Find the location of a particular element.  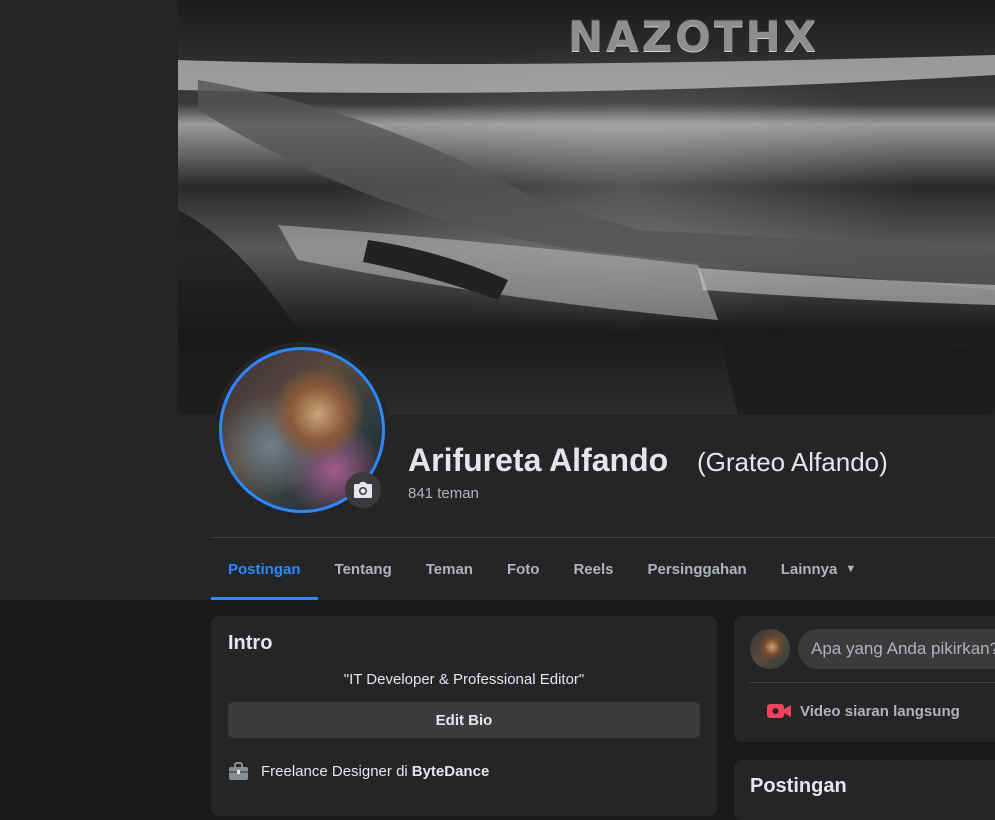

tab-foto: Foto is located at coordinates (523, 569).